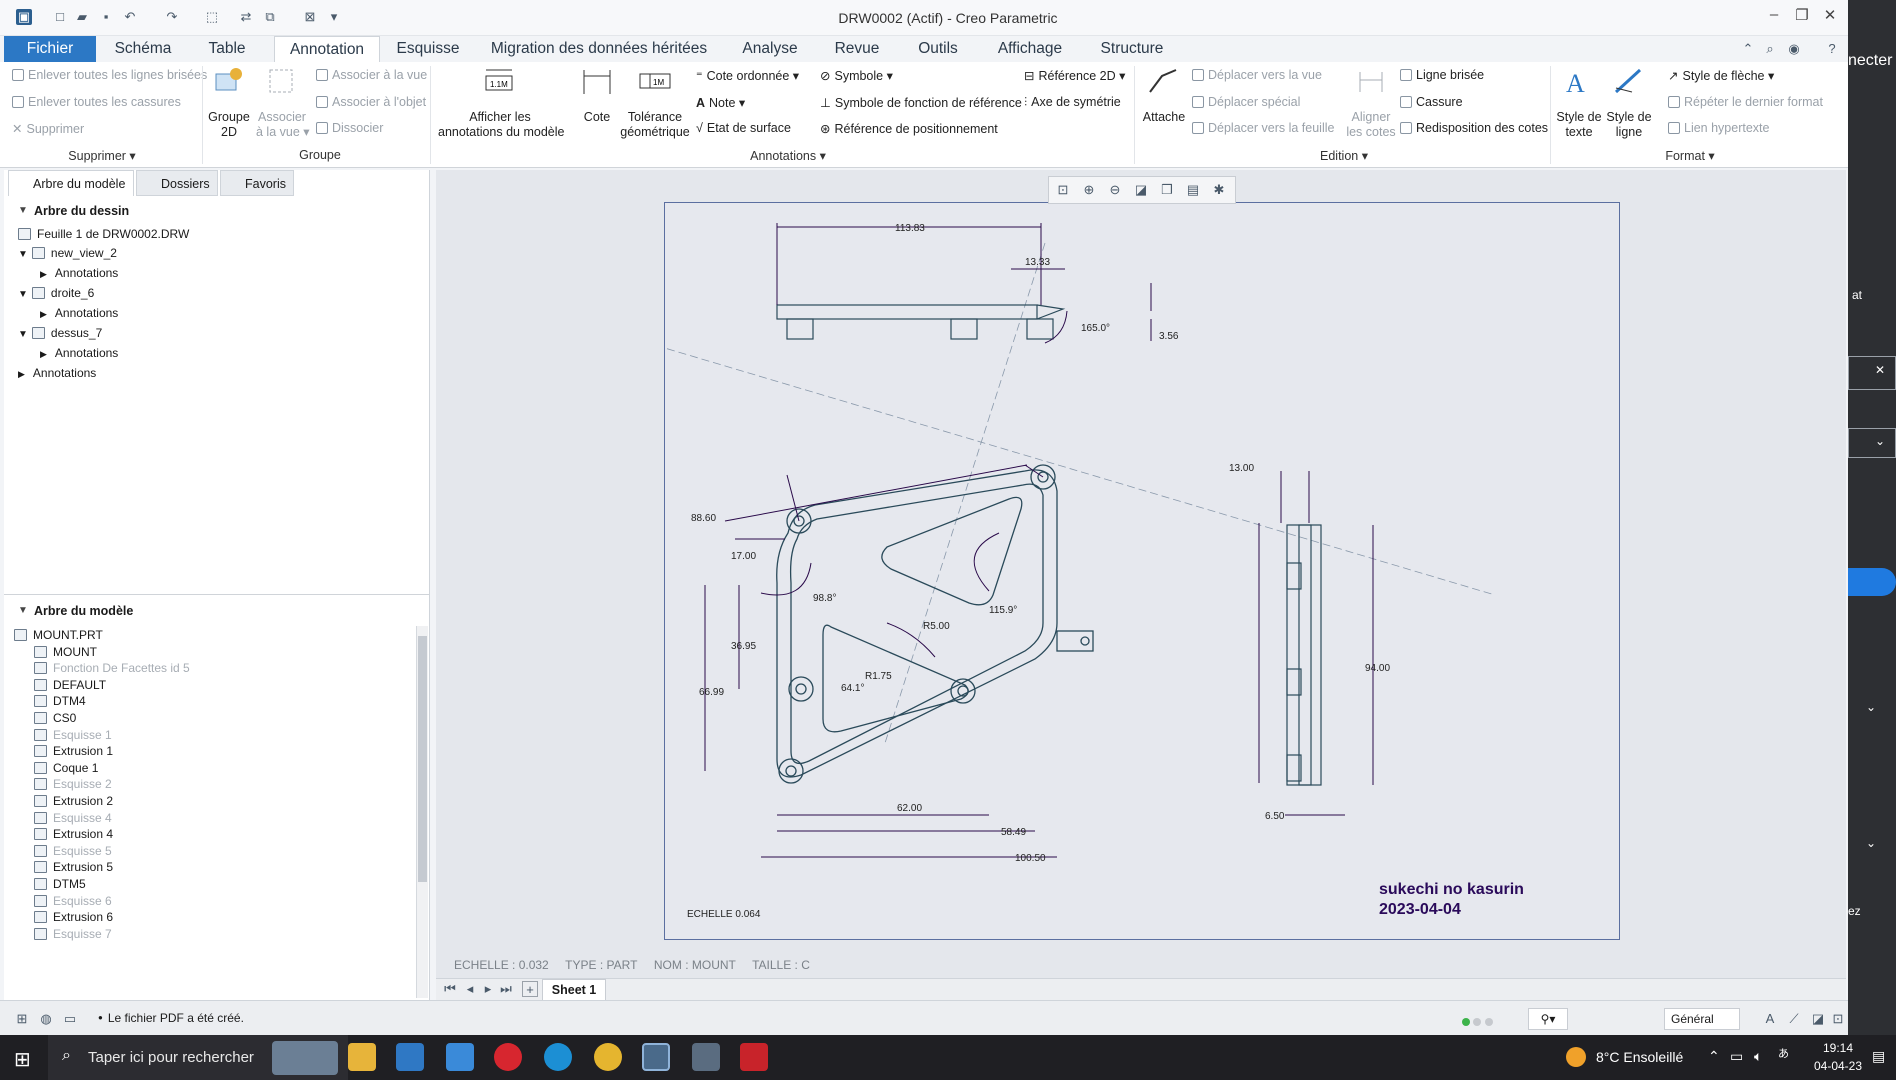 The height and width of the screenshot is (1080, 1896). I want to click on groupe-2d-button: Groupe 2D, so click(229, 125).